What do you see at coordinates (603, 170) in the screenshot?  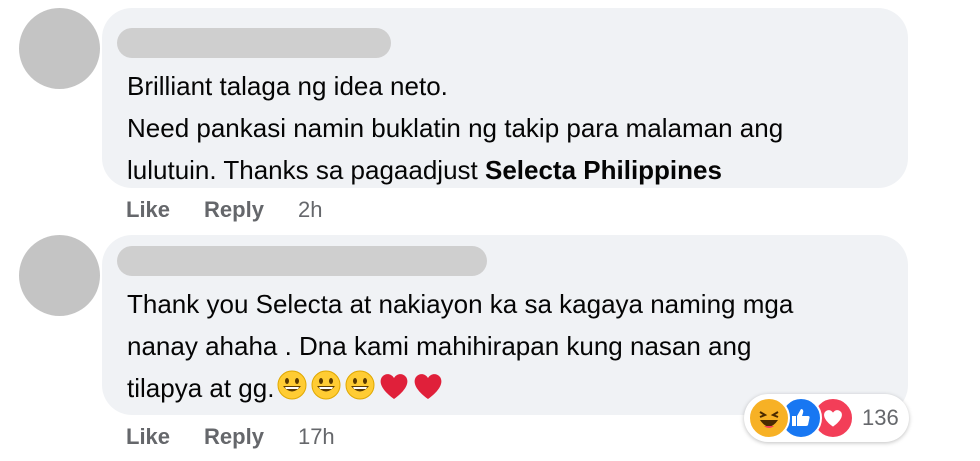 I see `mention-link: Selecta Philippines` at bounding box center [603, 170].